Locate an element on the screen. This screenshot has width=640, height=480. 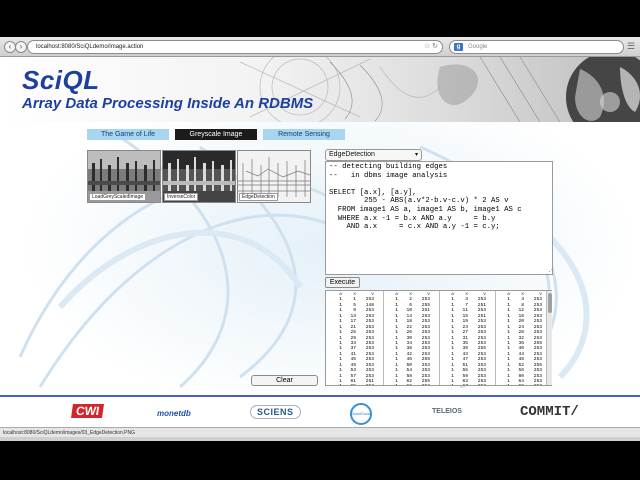
bookmark-star-icon: ☆ is located at coordinates (427, 46).